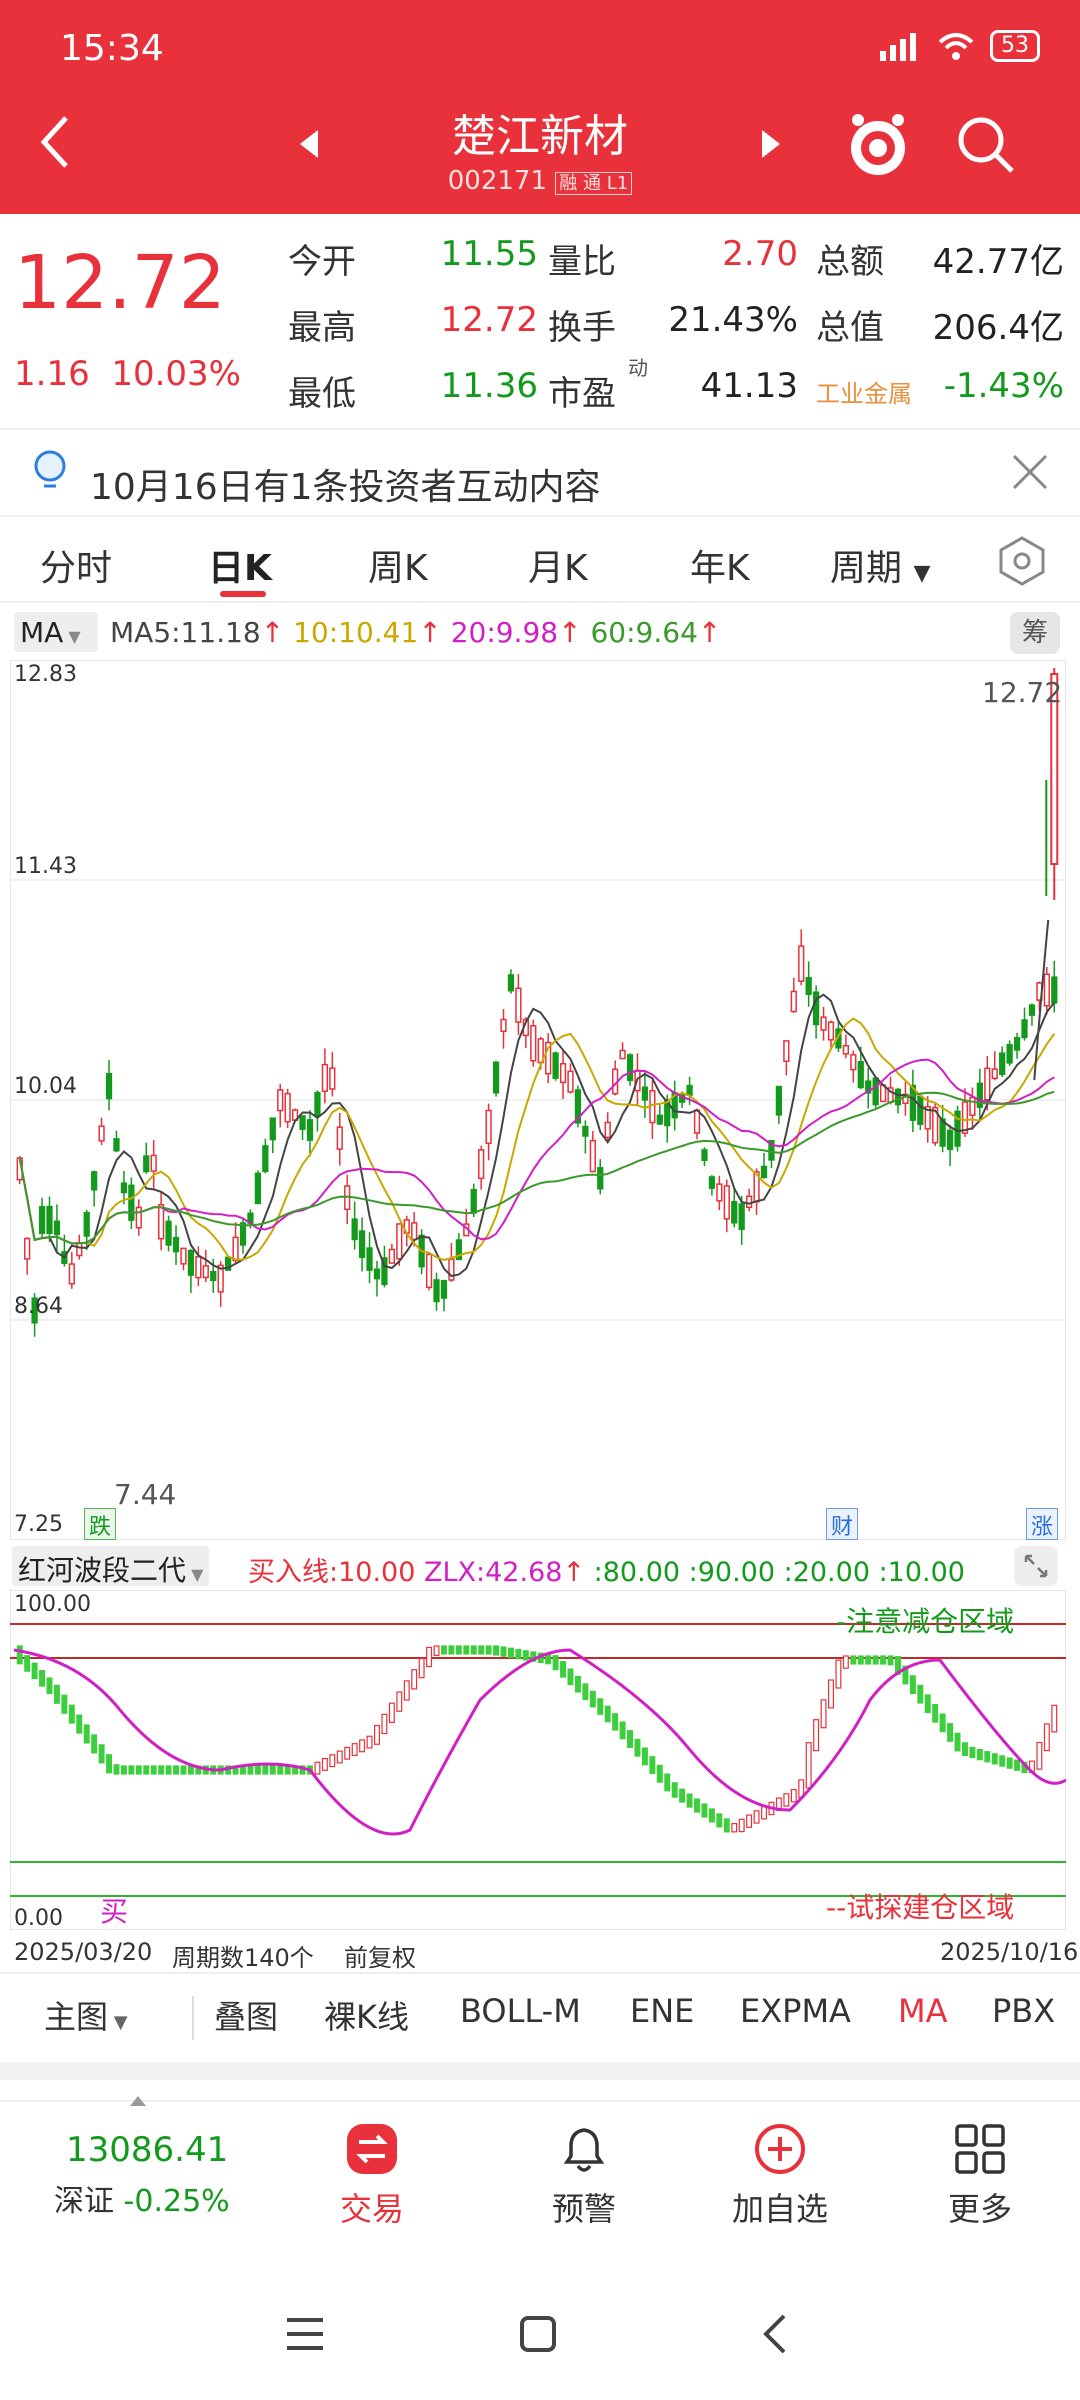 This screenshot has height=2400, width=1080. Describe the element at coordinates (540, 107) in the screenshot. I see `header-bar: 15:34 53 楚江新材 002171 融 通 L1` at that location.